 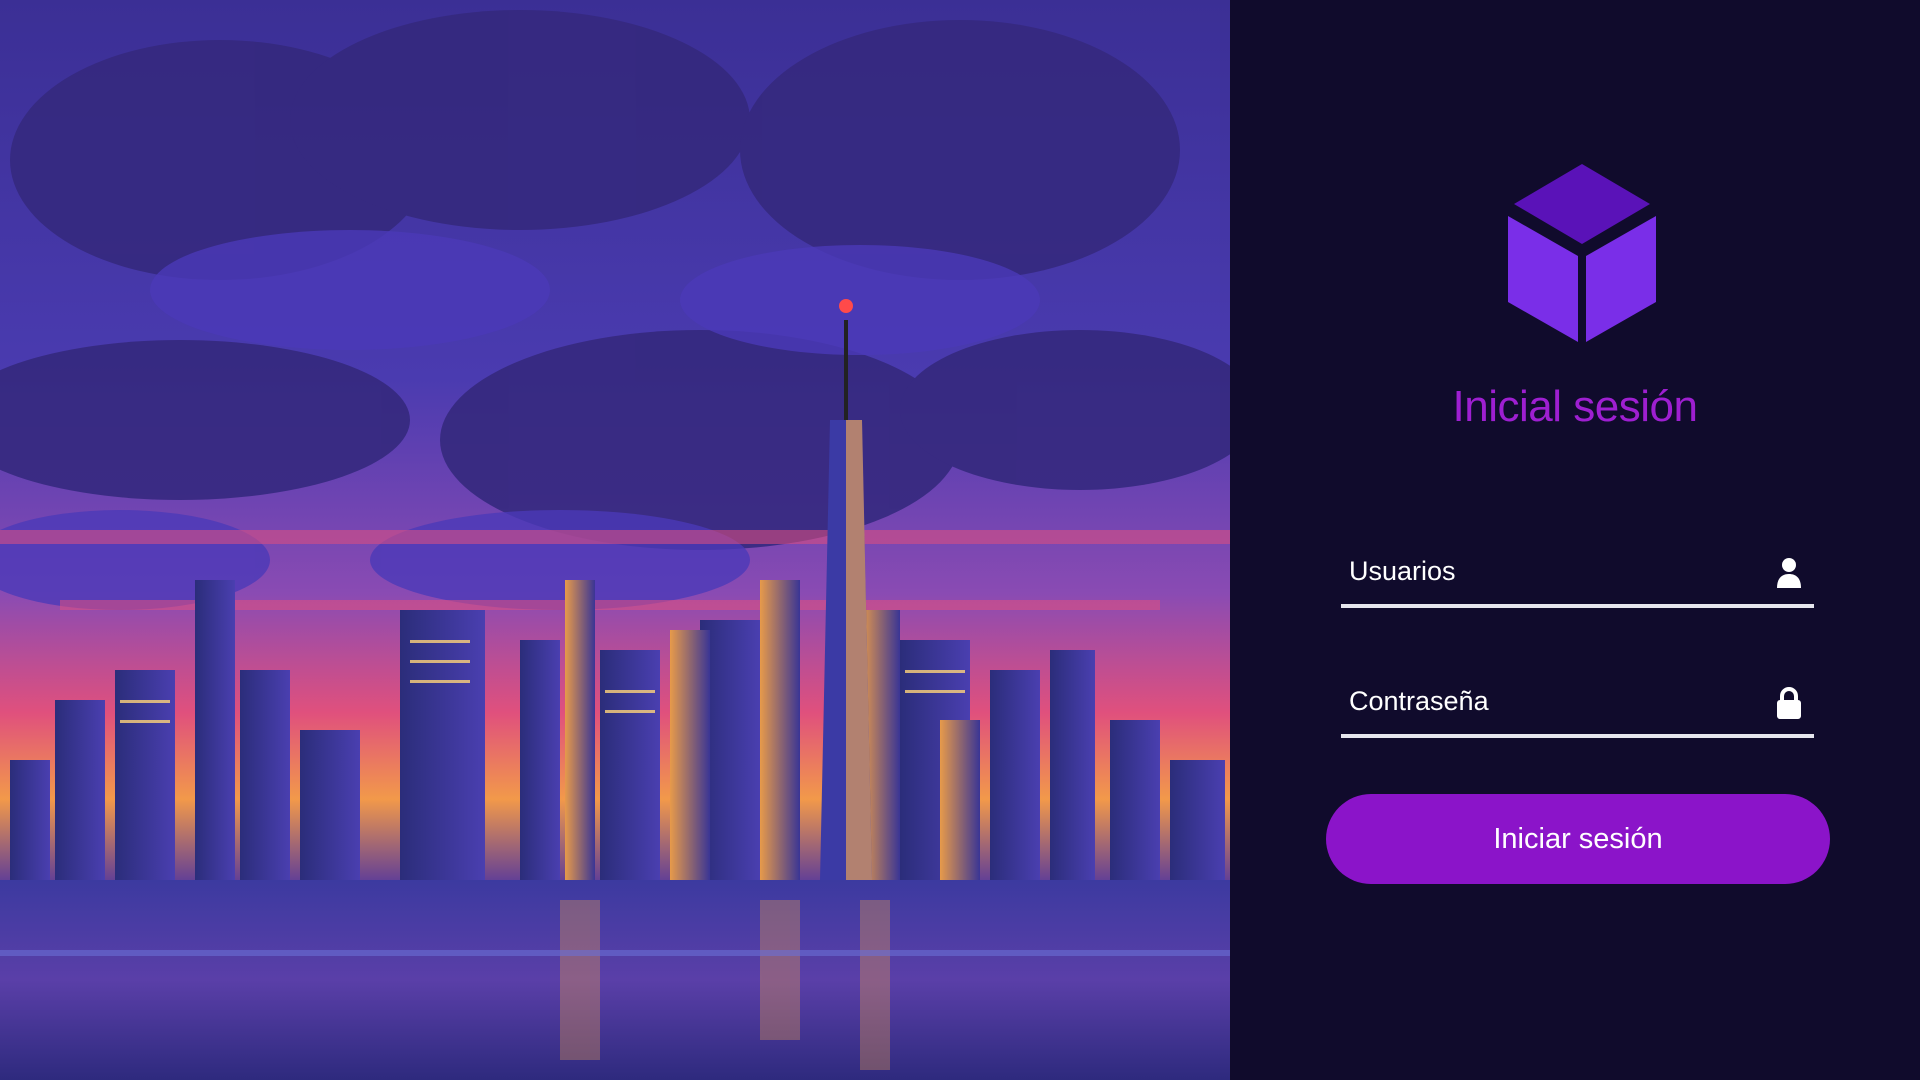 I want to click on cube-logo-icon, so click(x=1582, y=253).